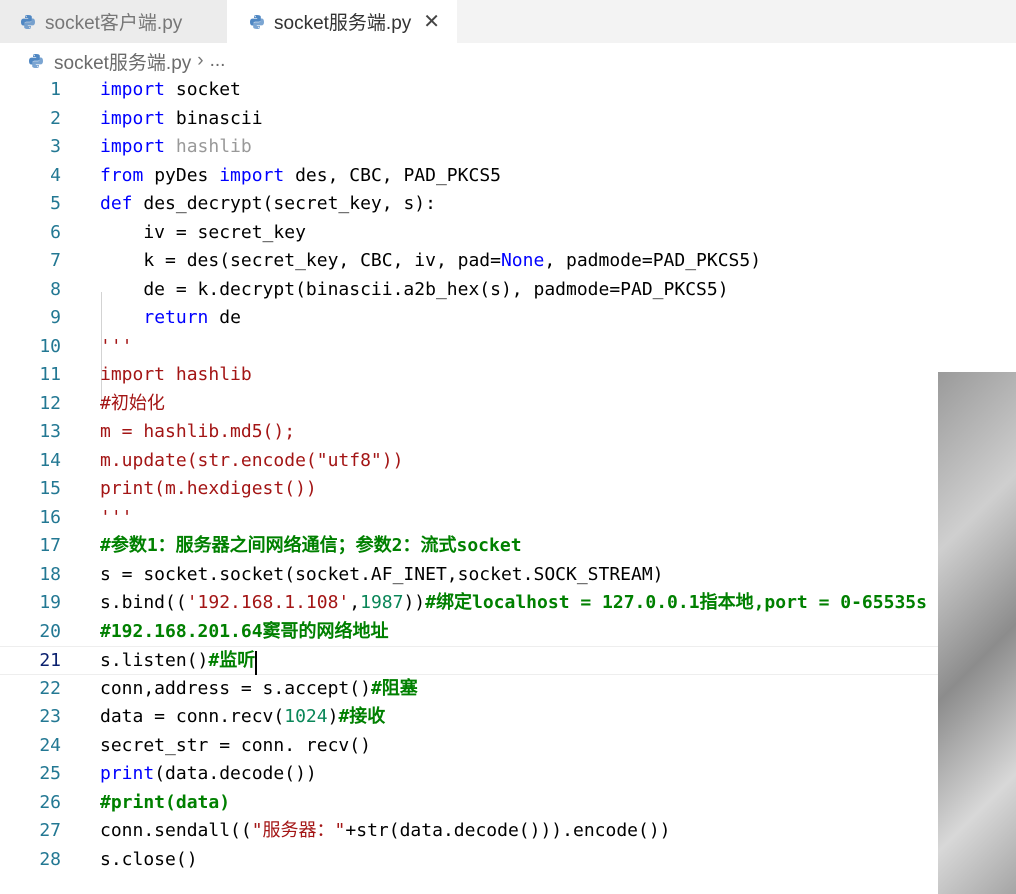 Image resolution: width=1016 pixels, height=894 pixels. What do you see at coordinates (508, 689) in the screenshot?
I see `code-line: 22 conn,address = s.accept()#阻塞` at bounding box center [508, 689].